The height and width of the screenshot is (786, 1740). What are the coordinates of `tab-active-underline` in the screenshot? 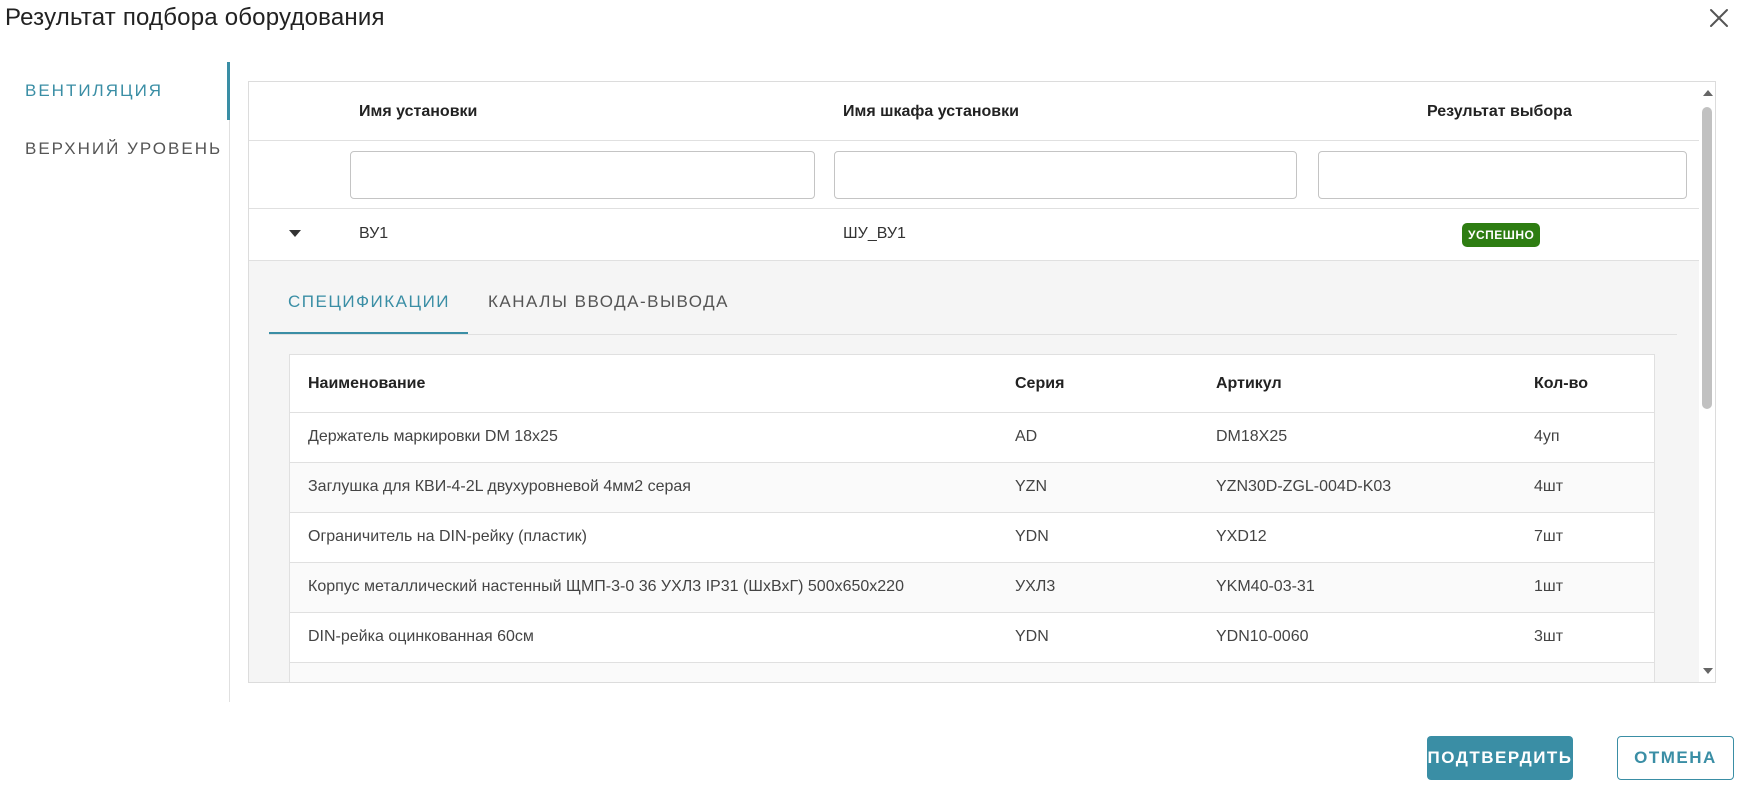 It's located at (368, 333).